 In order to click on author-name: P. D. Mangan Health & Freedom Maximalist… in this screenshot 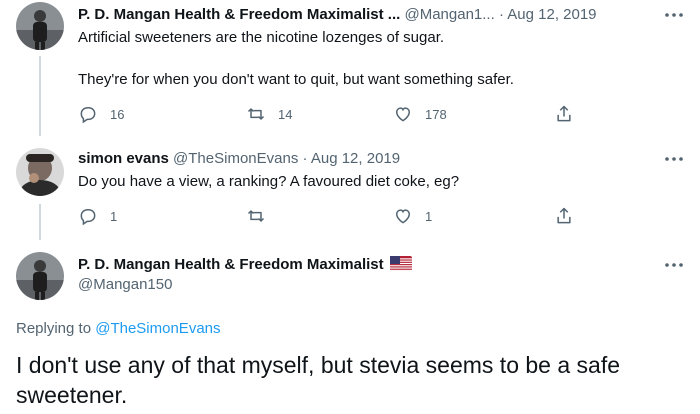, I will do `click(239, 14)`.